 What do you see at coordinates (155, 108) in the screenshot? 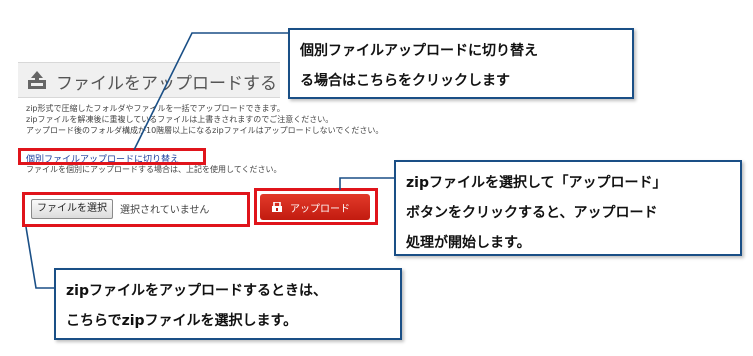
I see `description-line-1: zip形式で圧縮したフォルダやファイルを一括でアップロードできます。` at bounding box center [155, 108].